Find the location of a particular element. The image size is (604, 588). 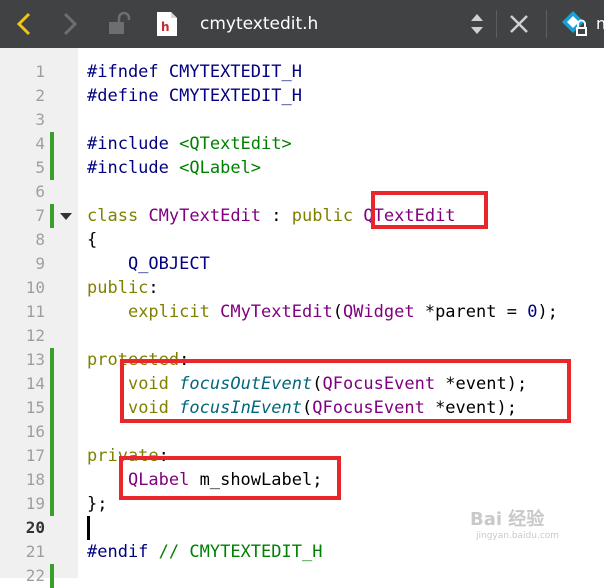

code-token: protected is located at coordinates (133, 360).